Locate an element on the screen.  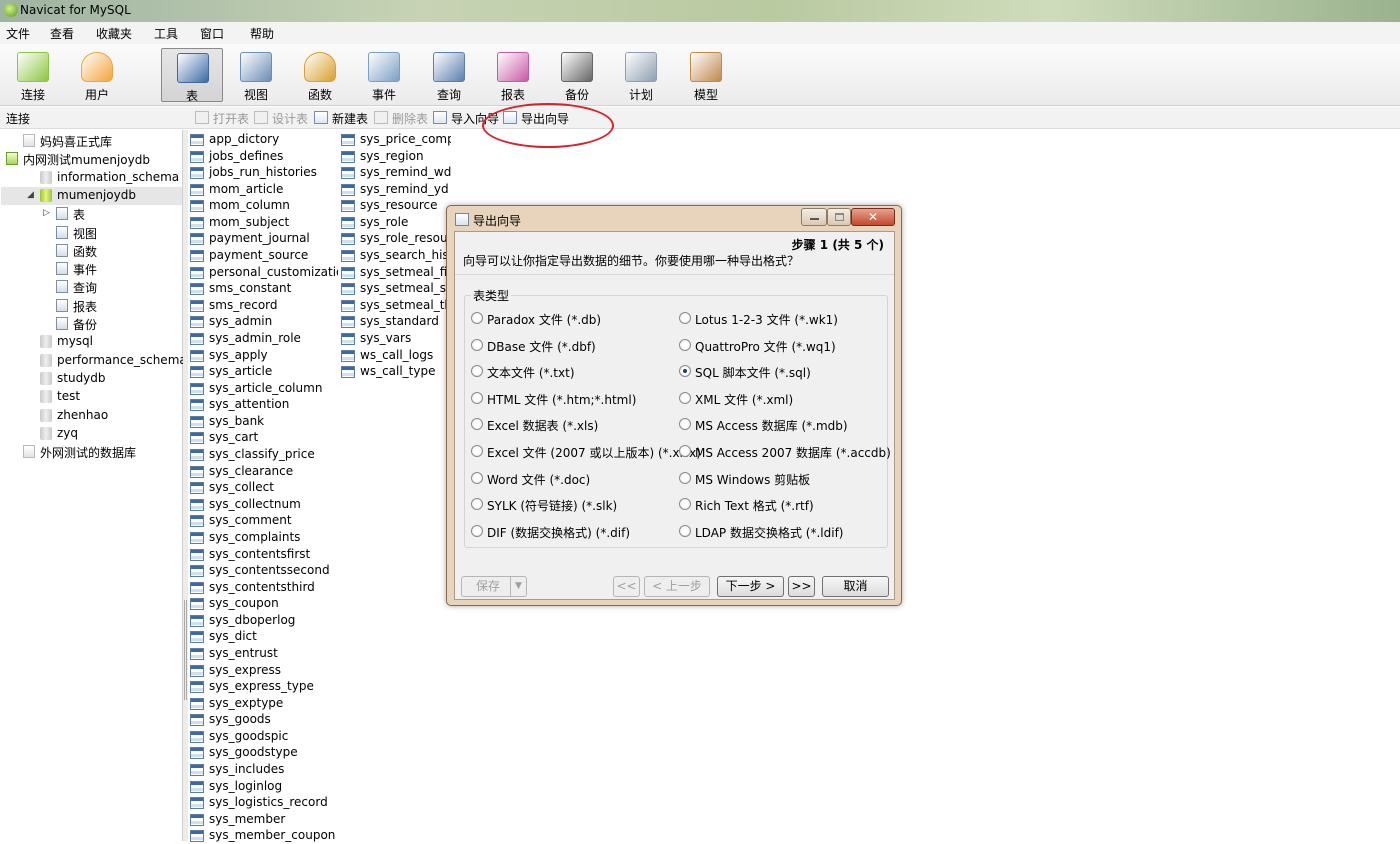
table-list-item: sys_loginlog is located at coordinates (264, 787).